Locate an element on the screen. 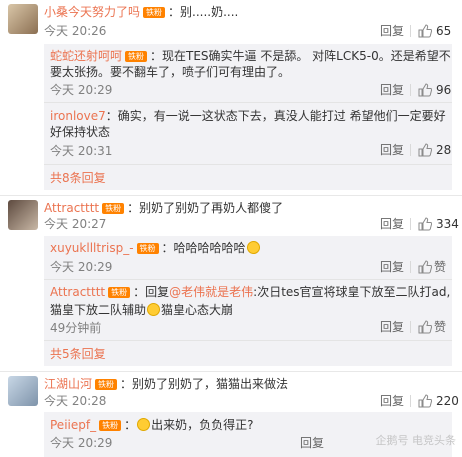 This screenshot has height=457, width=462. reply-username: xuyukllltrisp_- is located at coordinates (92, 248).